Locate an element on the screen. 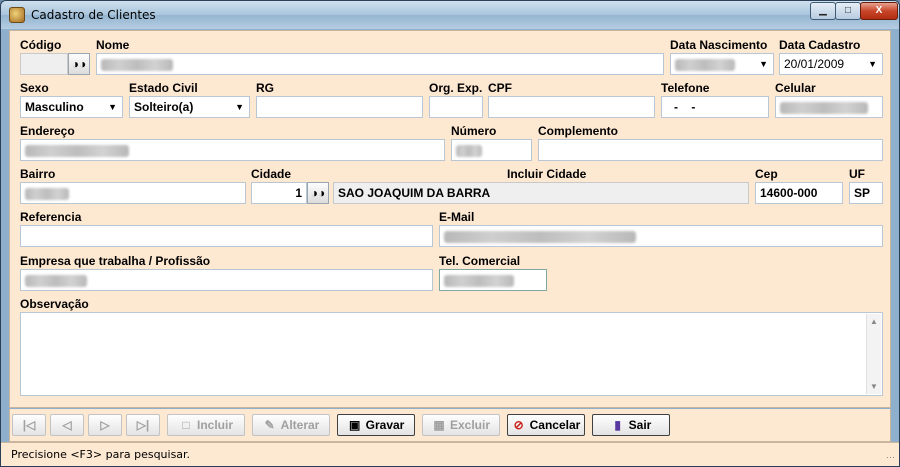 This screenshot has height=467, width=900. title-bar: Cadastro de Clientes ▁ □ X is located at coordinates (450, 15).